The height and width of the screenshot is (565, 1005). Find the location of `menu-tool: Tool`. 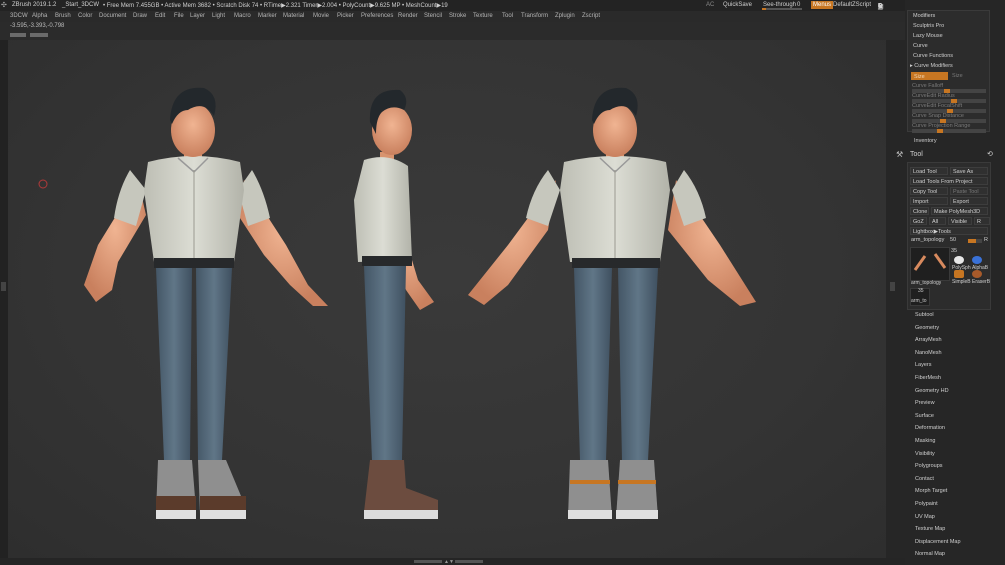

menu-tool: Tool is located at coordinates (507, 16).